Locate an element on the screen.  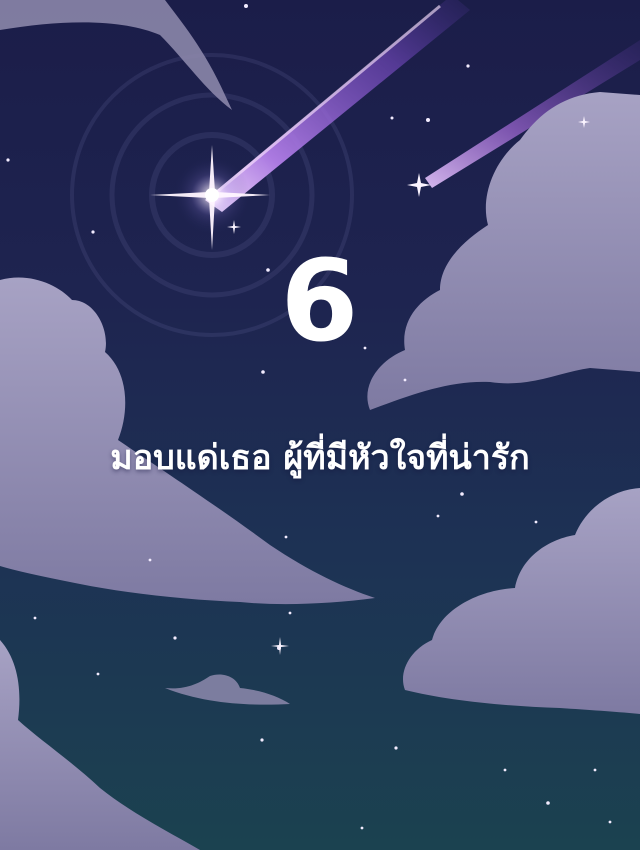
dedication-caption: มอบแด่เธอ ผู้ที่มีหัวใจที่น่ารัก is located at coordinates (320, 458).